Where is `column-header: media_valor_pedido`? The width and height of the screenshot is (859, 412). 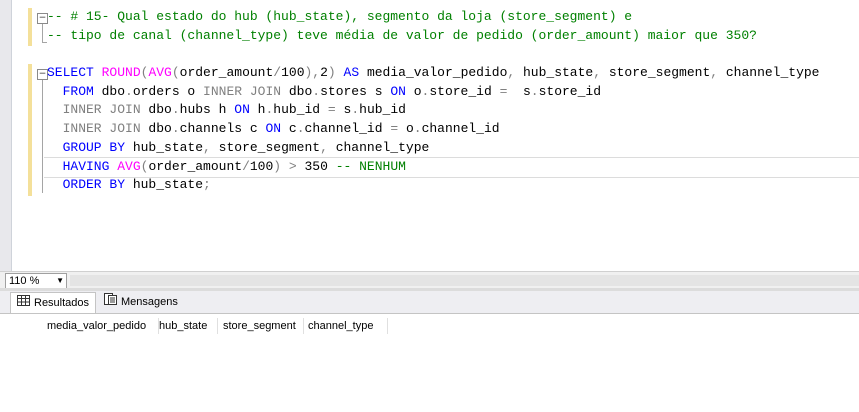 column-header: media_valor_pedido is located at coordinates (100, 326).